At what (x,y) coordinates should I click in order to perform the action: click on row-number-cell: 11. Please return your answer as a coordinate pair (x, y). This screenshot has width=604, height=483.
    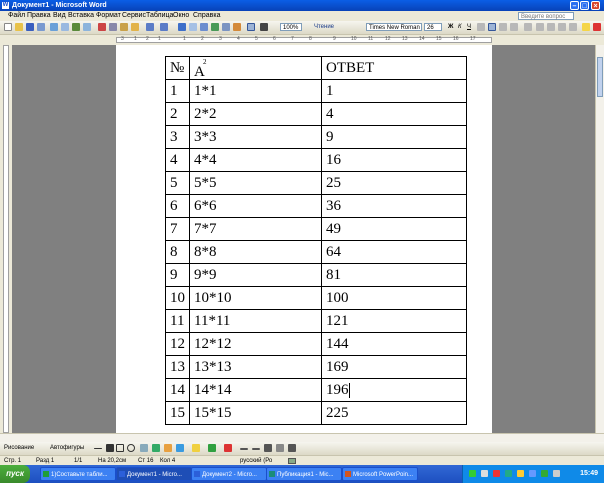
    Looking at the image, I should click on (177, 321).